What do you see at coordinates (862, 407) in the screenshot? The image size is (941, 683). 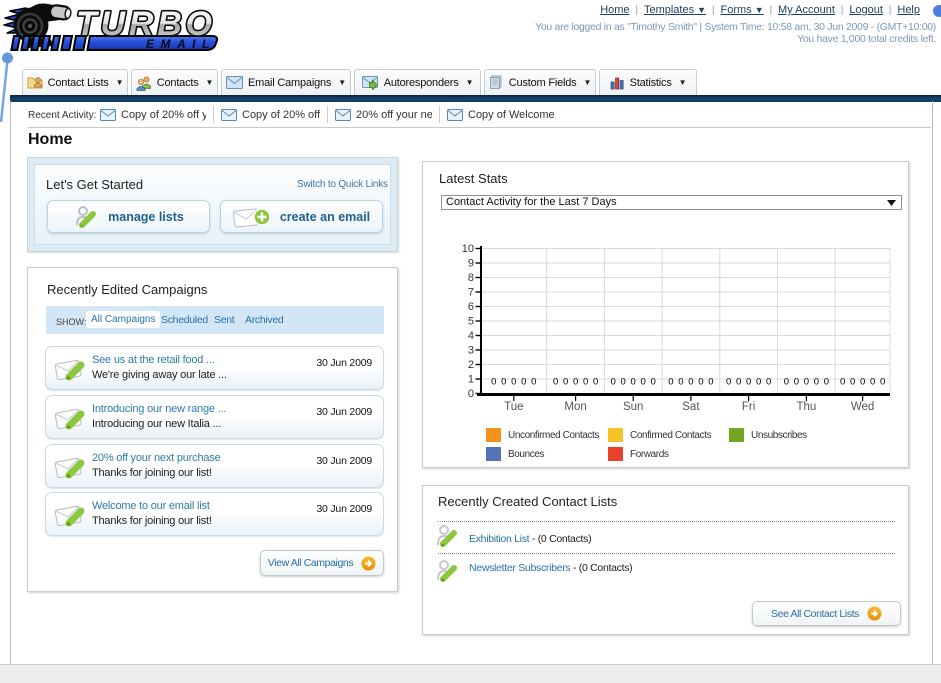 I see `svg-text: Wed` at bounding box center [862, 407].